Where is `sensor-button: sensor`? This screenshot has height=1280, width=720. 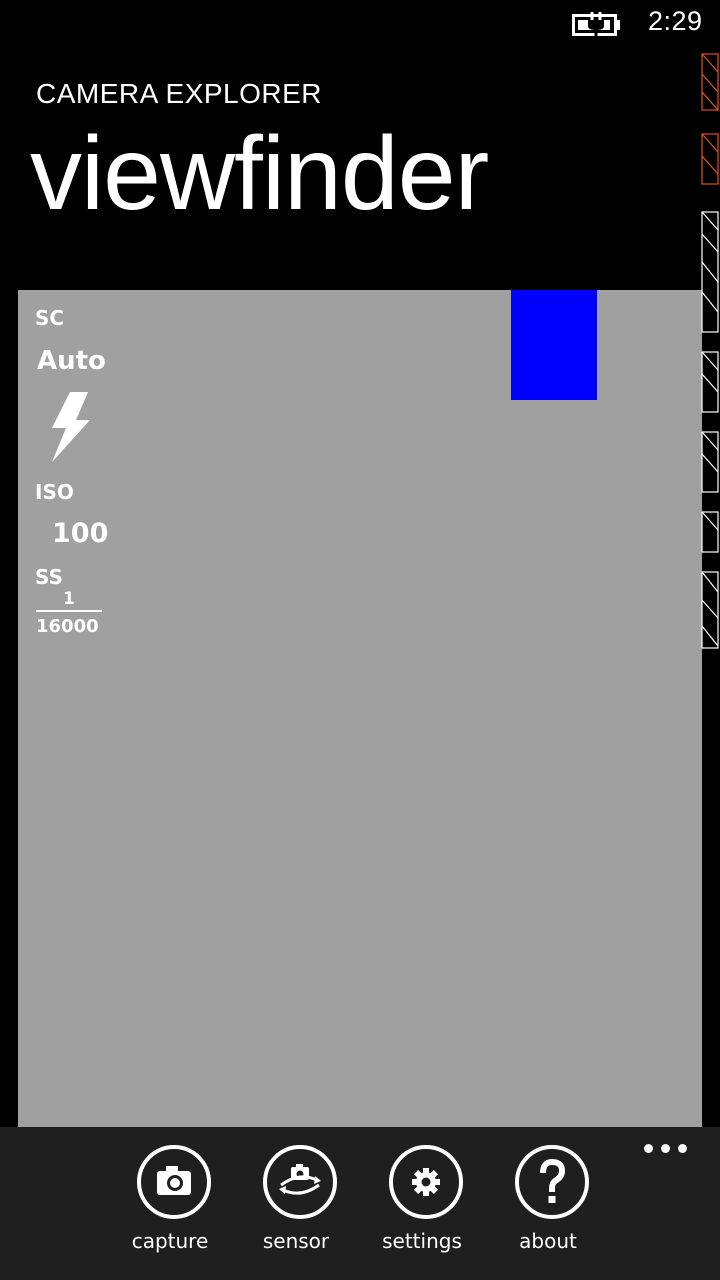 sensor-button: sensor is located at coordinates (299, 1210).